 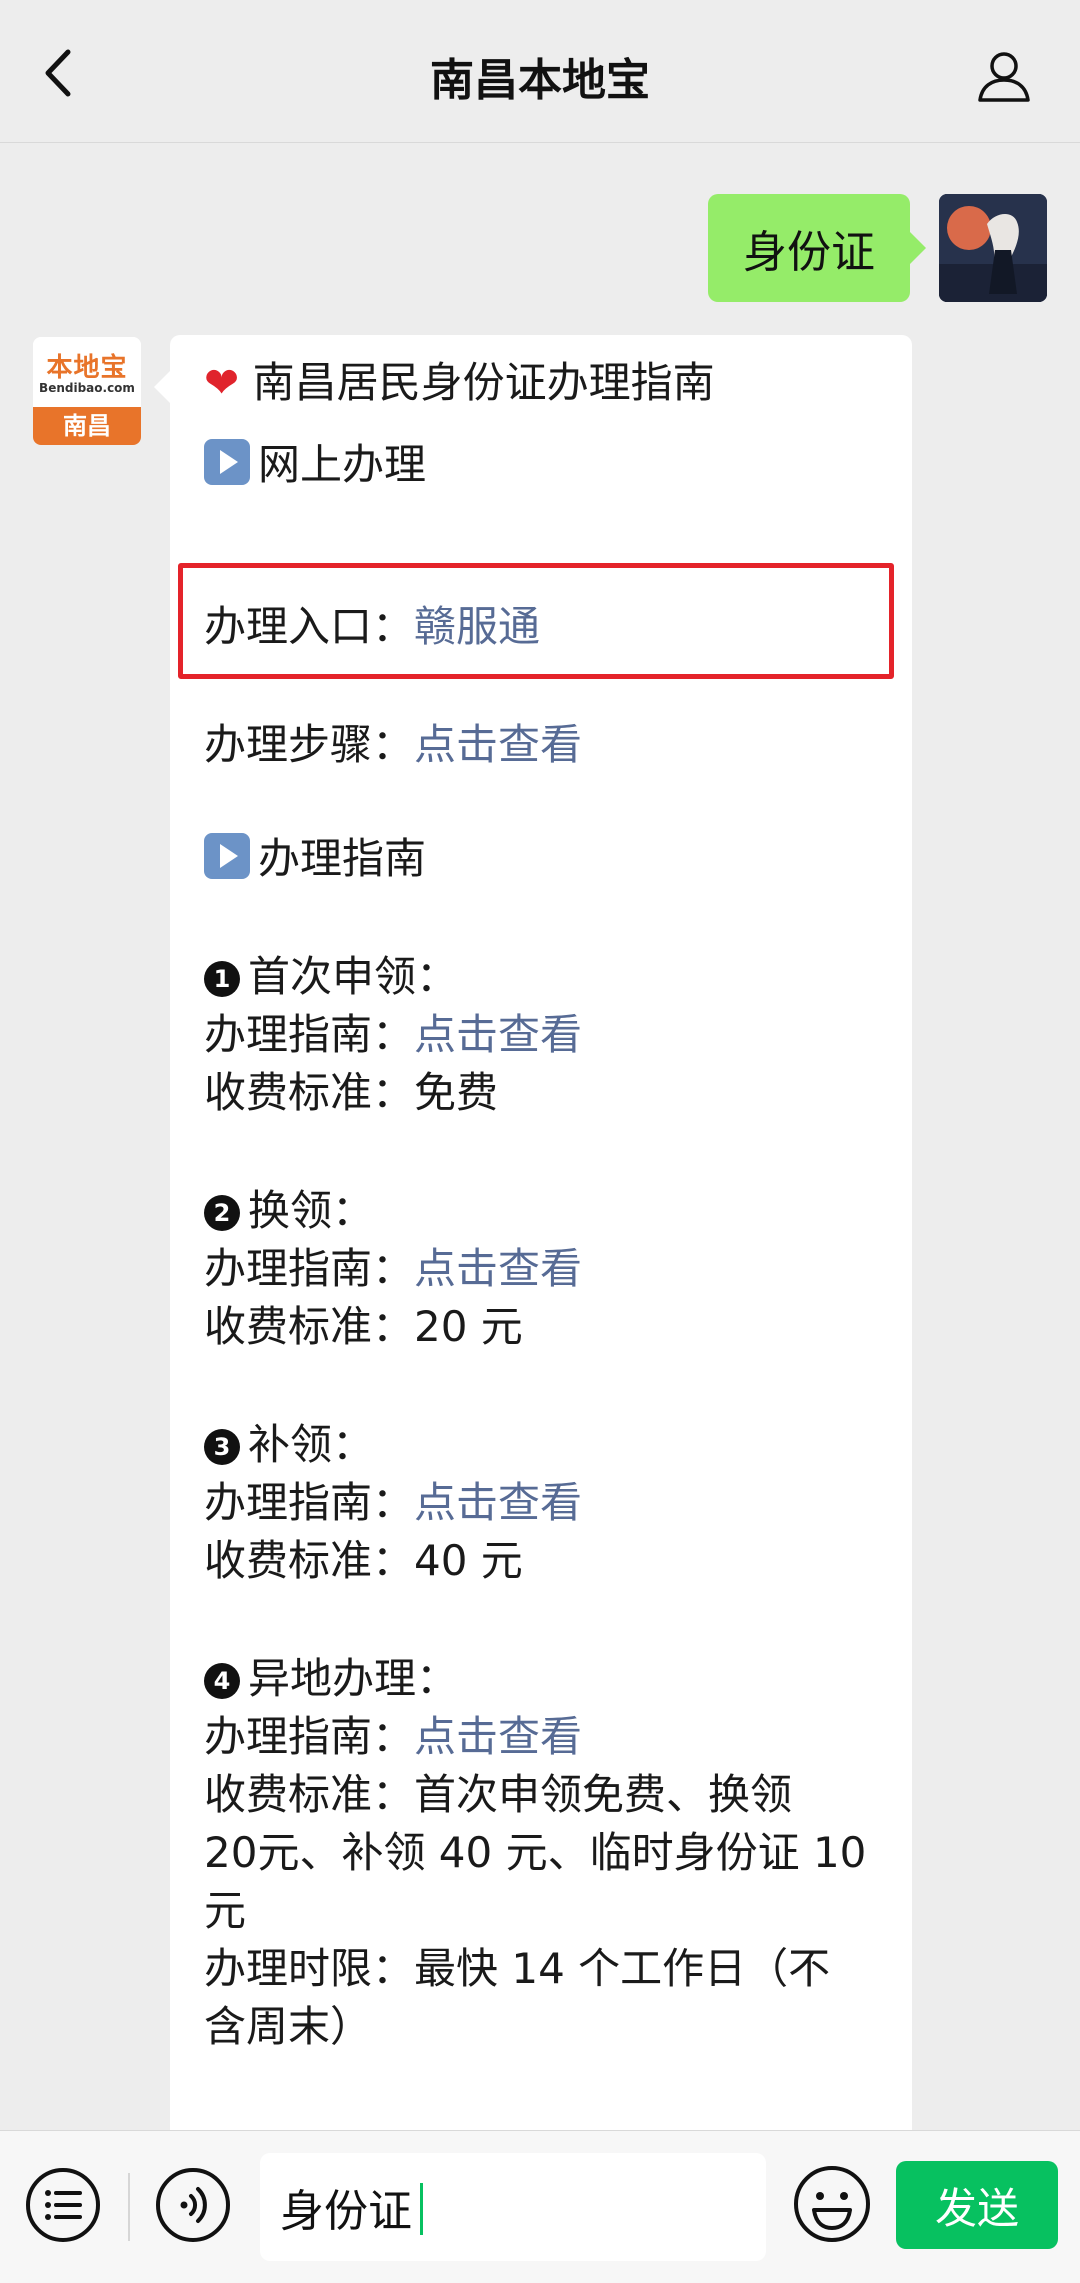 What do you see at coordinates (977, 2205) in the screenshot?
I see `send-button: 发送` at bounding box center [977, 2205].